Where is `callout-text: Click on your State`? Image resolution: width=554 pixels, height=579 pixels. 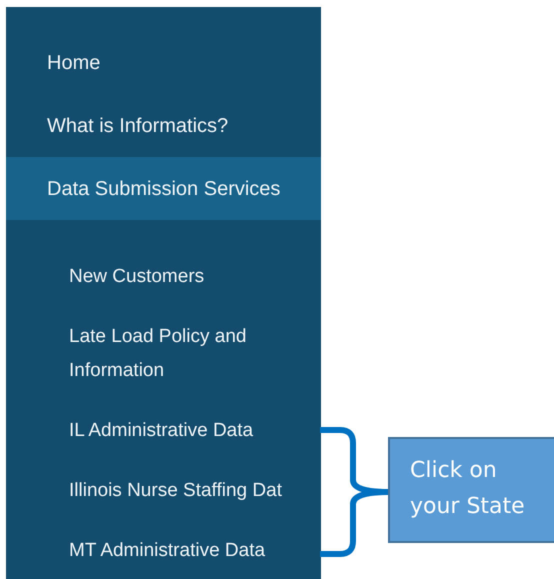
callout-text: Click on your State is located at coordinates (467, 488).